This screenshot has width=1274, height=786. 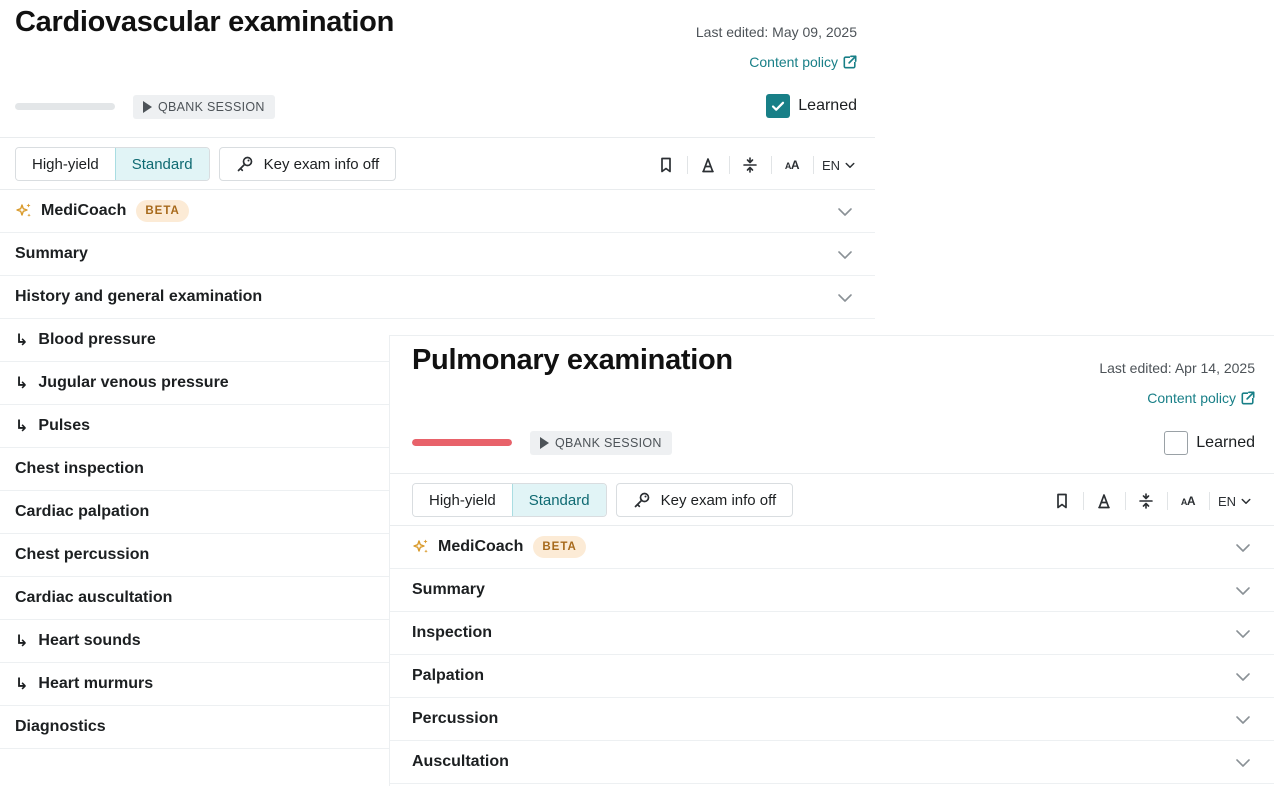 What do you see at coordinates (82, 554) in the screenshot?
I see `section-label: Chest percussion` at bounding box center [82, 554].